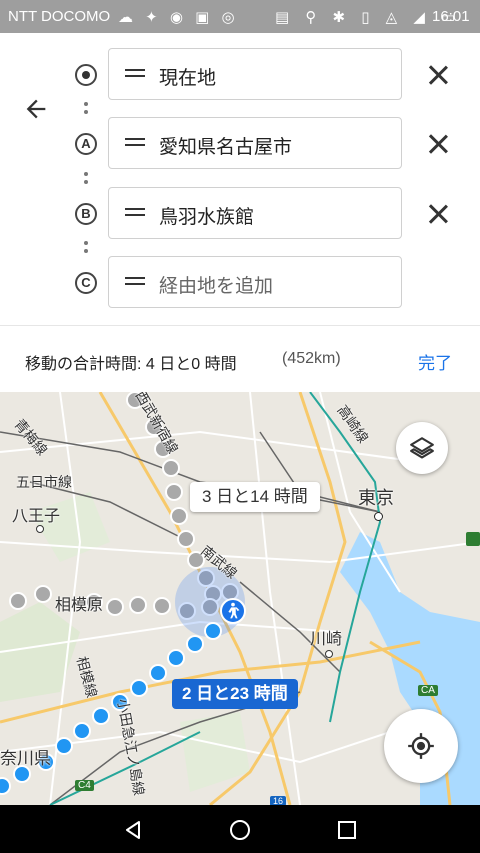  I want to click on map-label-hachioji: 八王子, so click(36, 516).